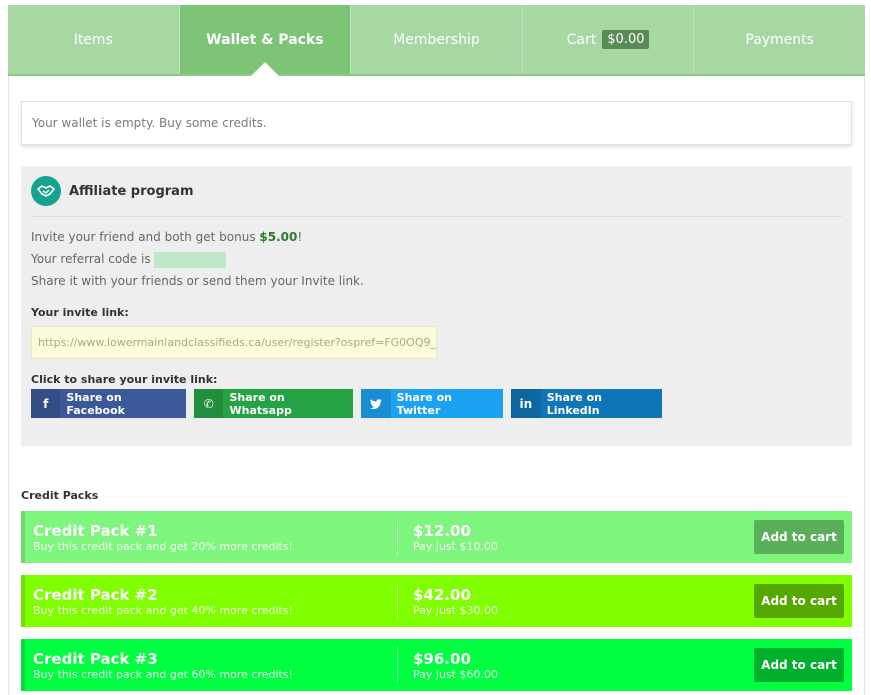 This screenshot has height=695, width=871. Describe the element at coordinates (91, 259) in the screenshot. I see `referral-text: Your referral code is` at that location.